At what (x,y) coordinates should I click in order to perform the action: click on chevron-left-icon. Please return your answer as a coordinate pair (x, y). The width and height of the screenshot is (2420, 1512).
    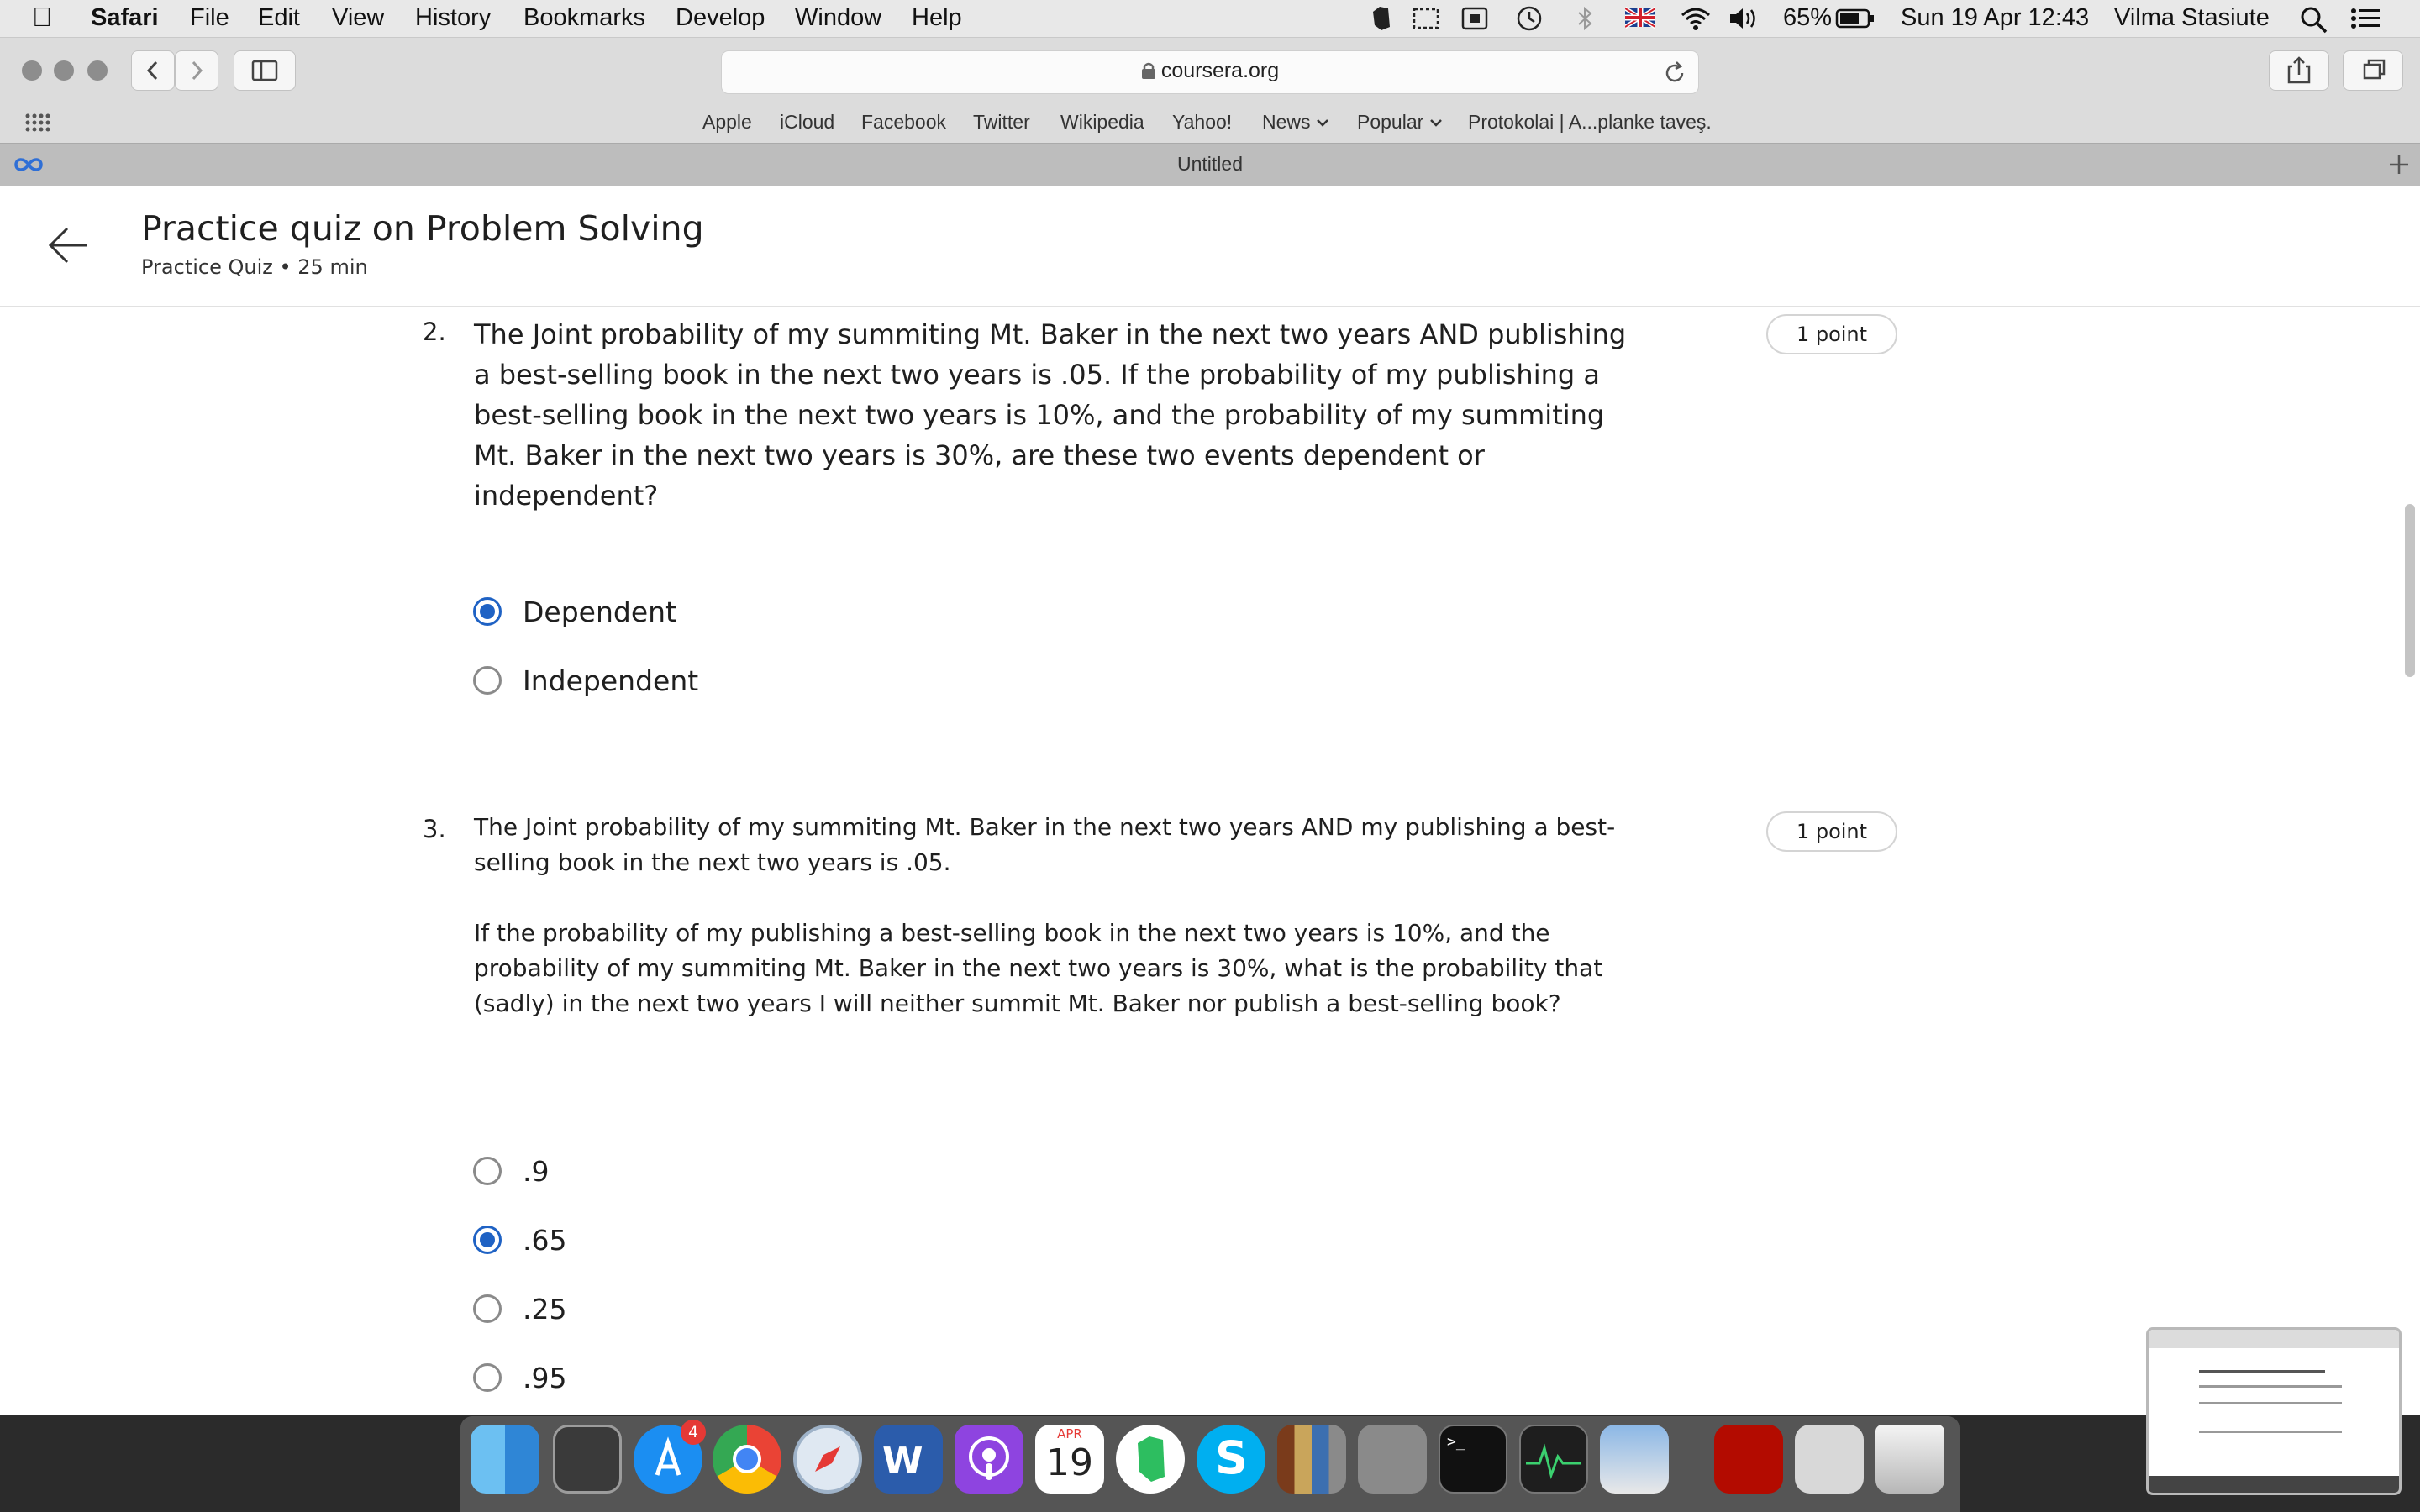
    Looking at the image, I should click on (152, 70).